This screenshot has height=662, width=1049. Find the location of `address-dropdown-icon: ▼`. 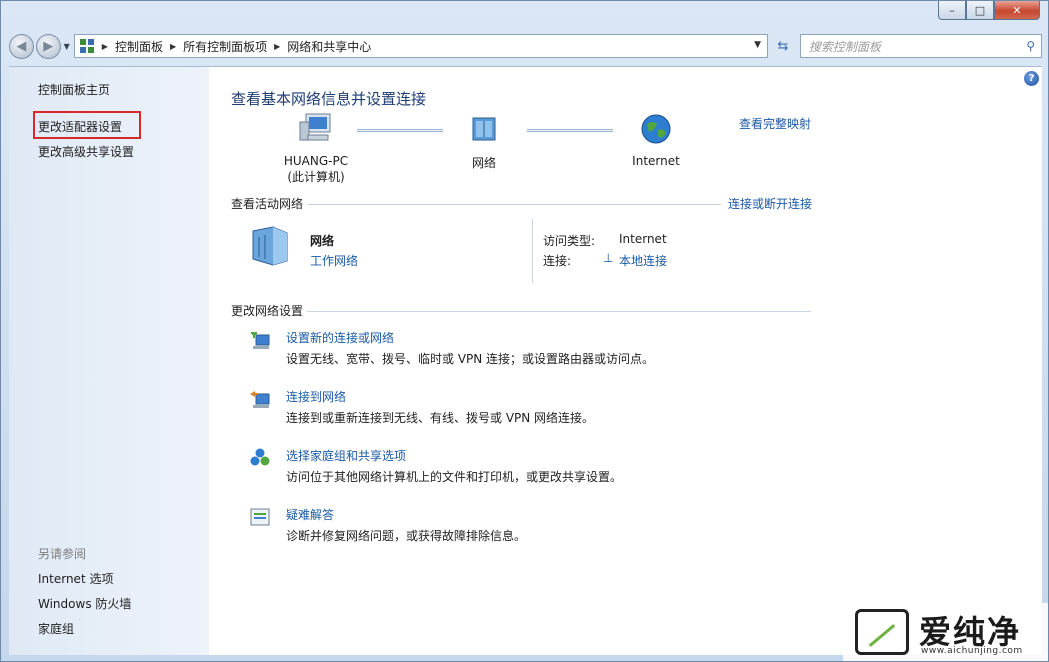

address-dropdown-icon: ▼ is located at coordinates (757, 45).